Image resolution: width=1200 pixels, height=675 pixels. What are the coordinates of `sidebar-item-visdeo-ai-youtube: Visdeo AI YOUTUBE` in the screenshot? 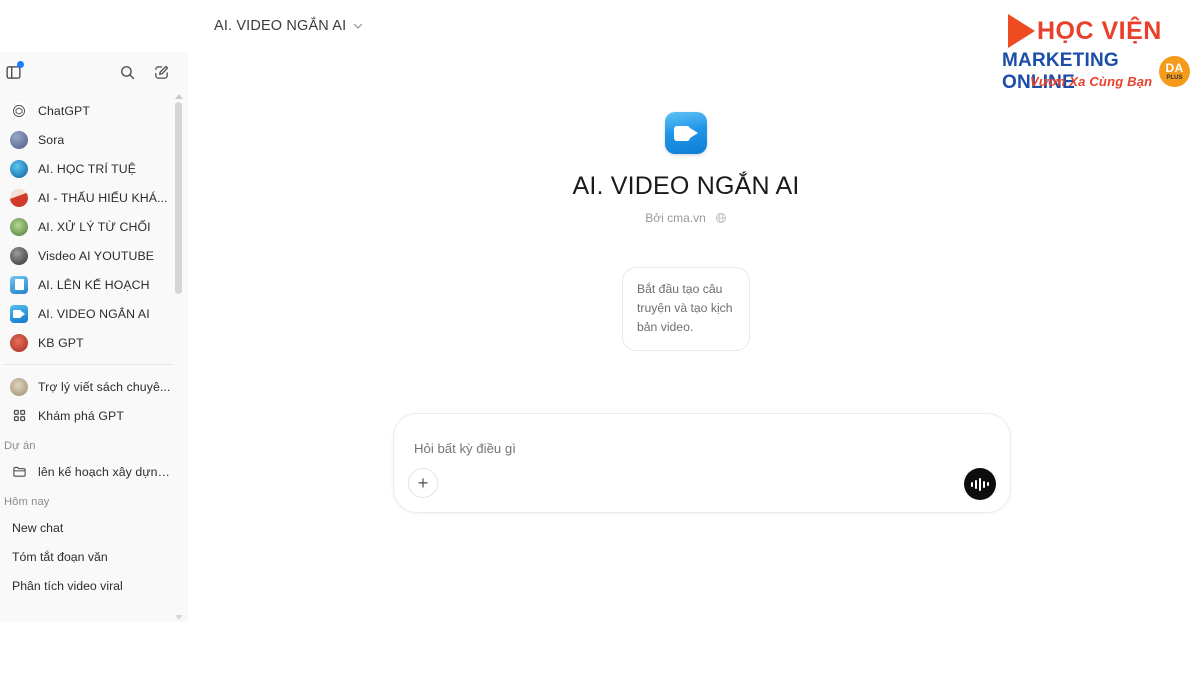 It's located at (91, 255).